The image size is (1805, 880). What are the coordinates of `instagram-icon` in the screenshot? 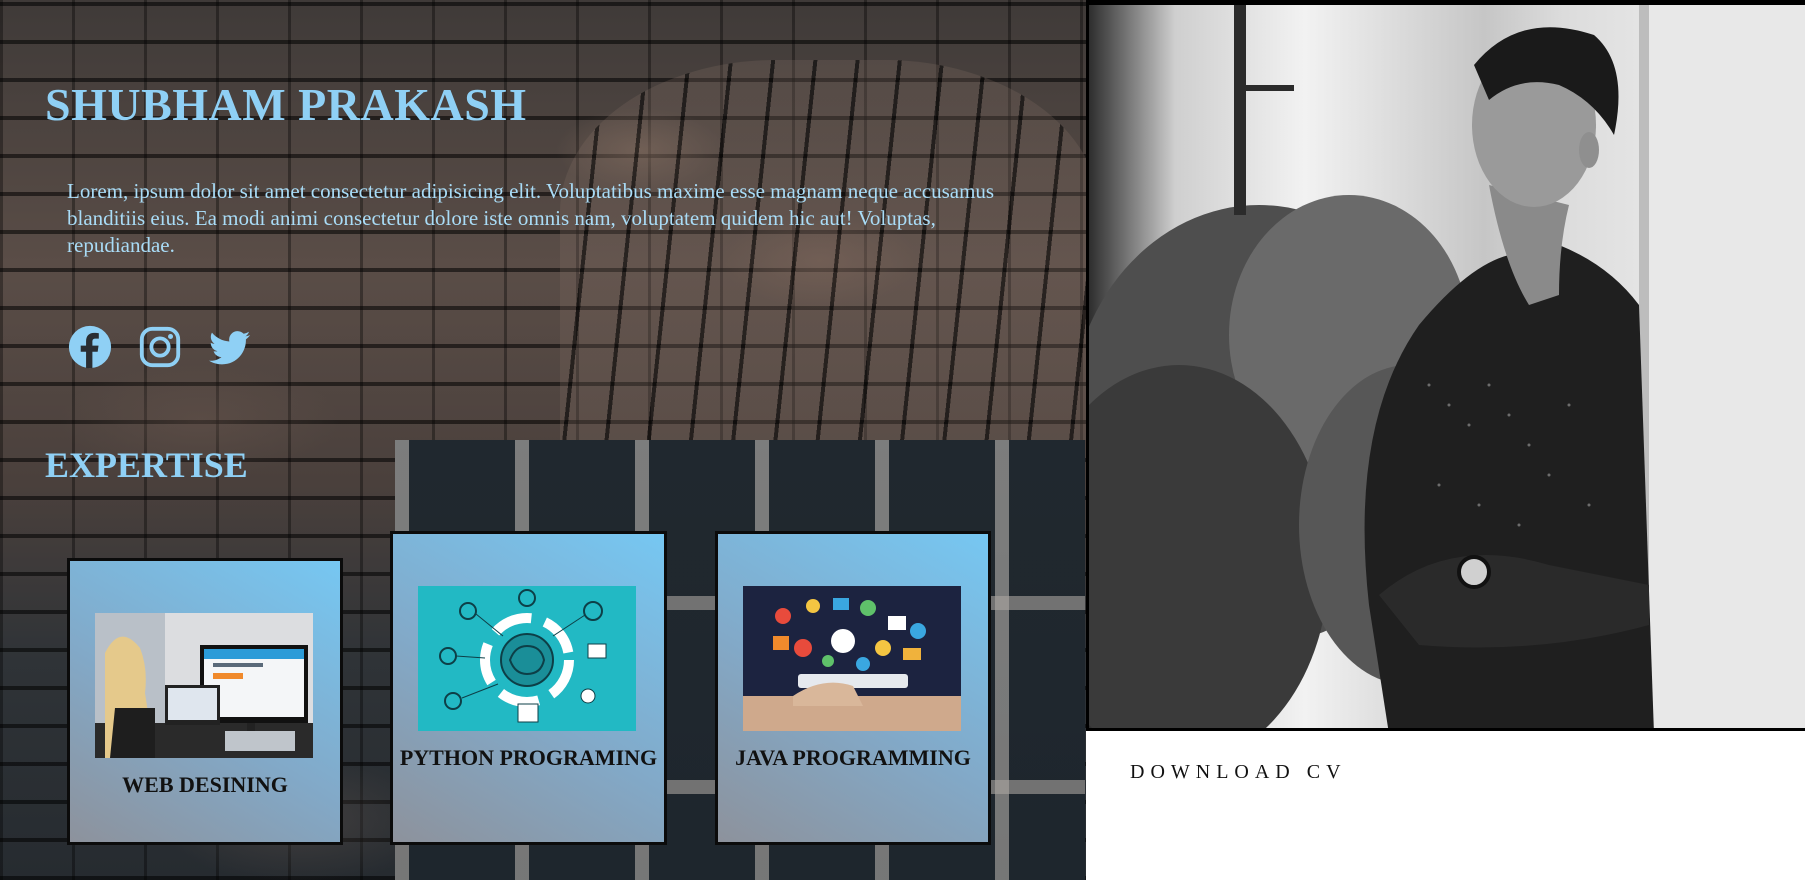 It's located at (160, 347).